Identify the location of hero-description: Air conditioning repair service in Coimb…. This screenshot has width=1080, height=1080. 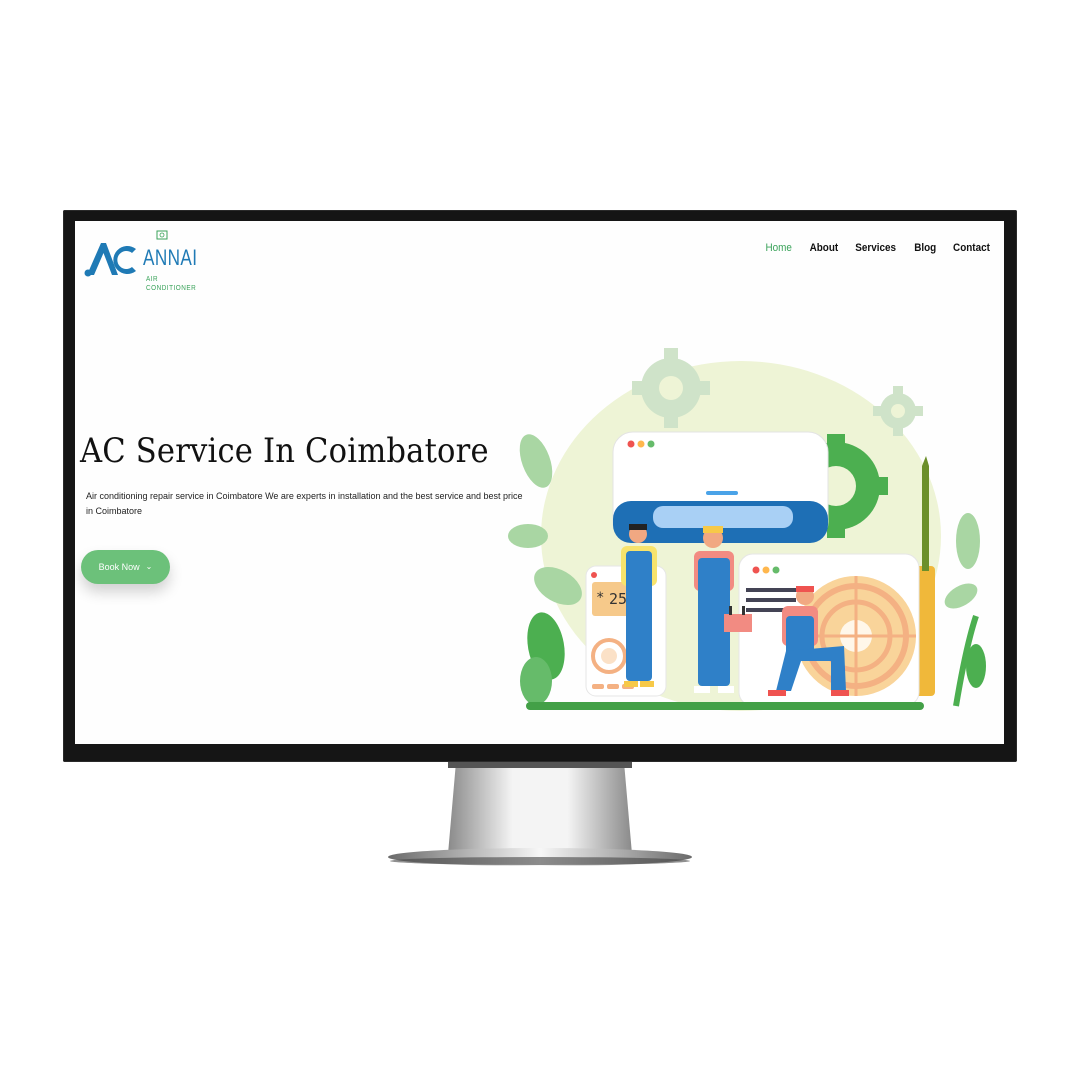
(304, 503).